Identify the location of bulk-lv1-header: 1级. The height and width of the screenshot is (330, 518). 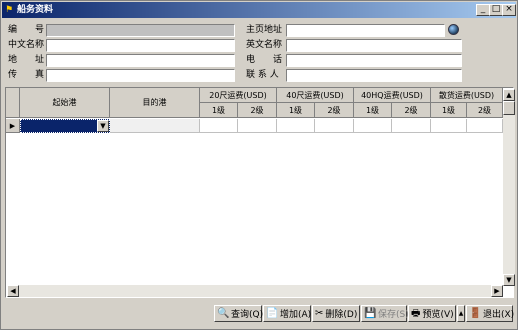
(449, 110).